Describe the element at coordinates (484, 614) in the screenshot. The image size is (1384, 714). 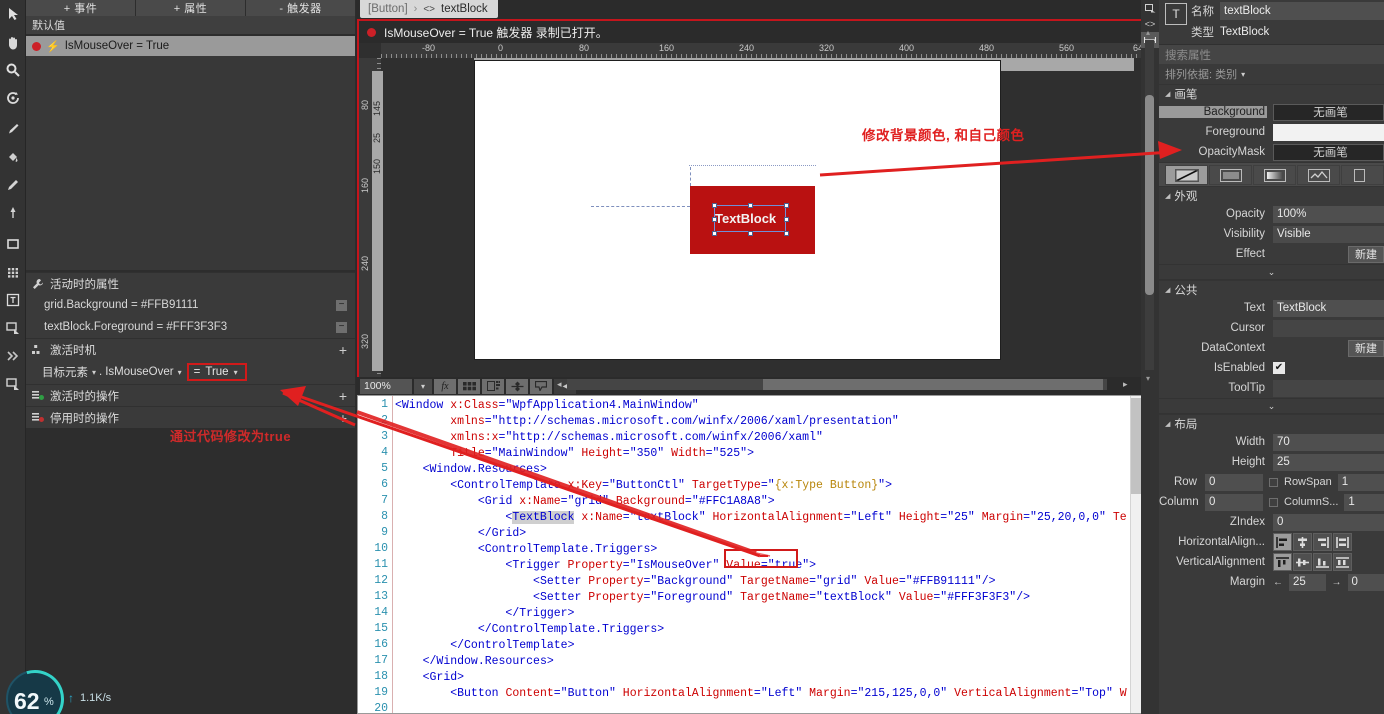
I see `code-line: </Trigger>` at that location.